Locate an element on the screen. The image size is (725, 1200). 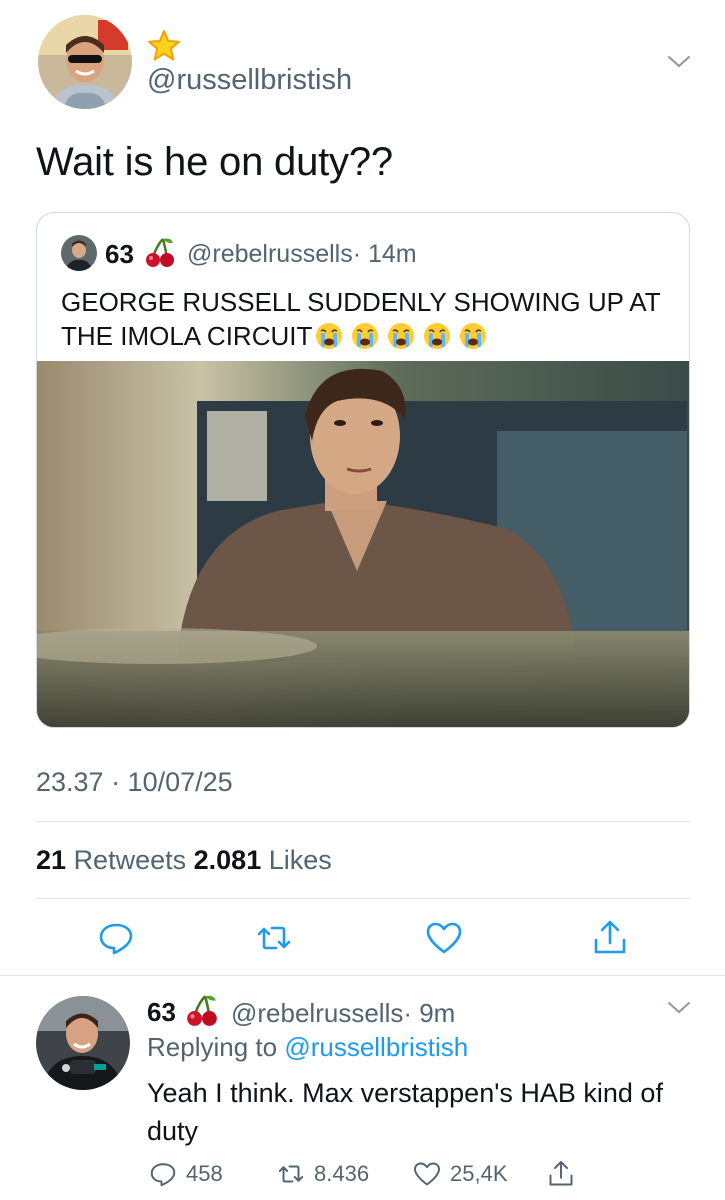
retweet-count: 21 is located at coordinates (51, 860).